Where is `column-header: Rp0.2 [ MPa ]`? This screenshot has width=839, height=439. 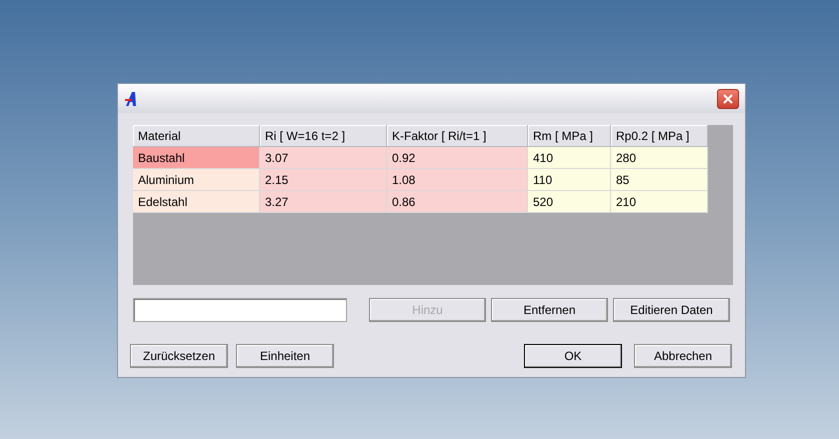
column-header: Rp0.2 [ MPa ] is located at coordinates (659, 136).